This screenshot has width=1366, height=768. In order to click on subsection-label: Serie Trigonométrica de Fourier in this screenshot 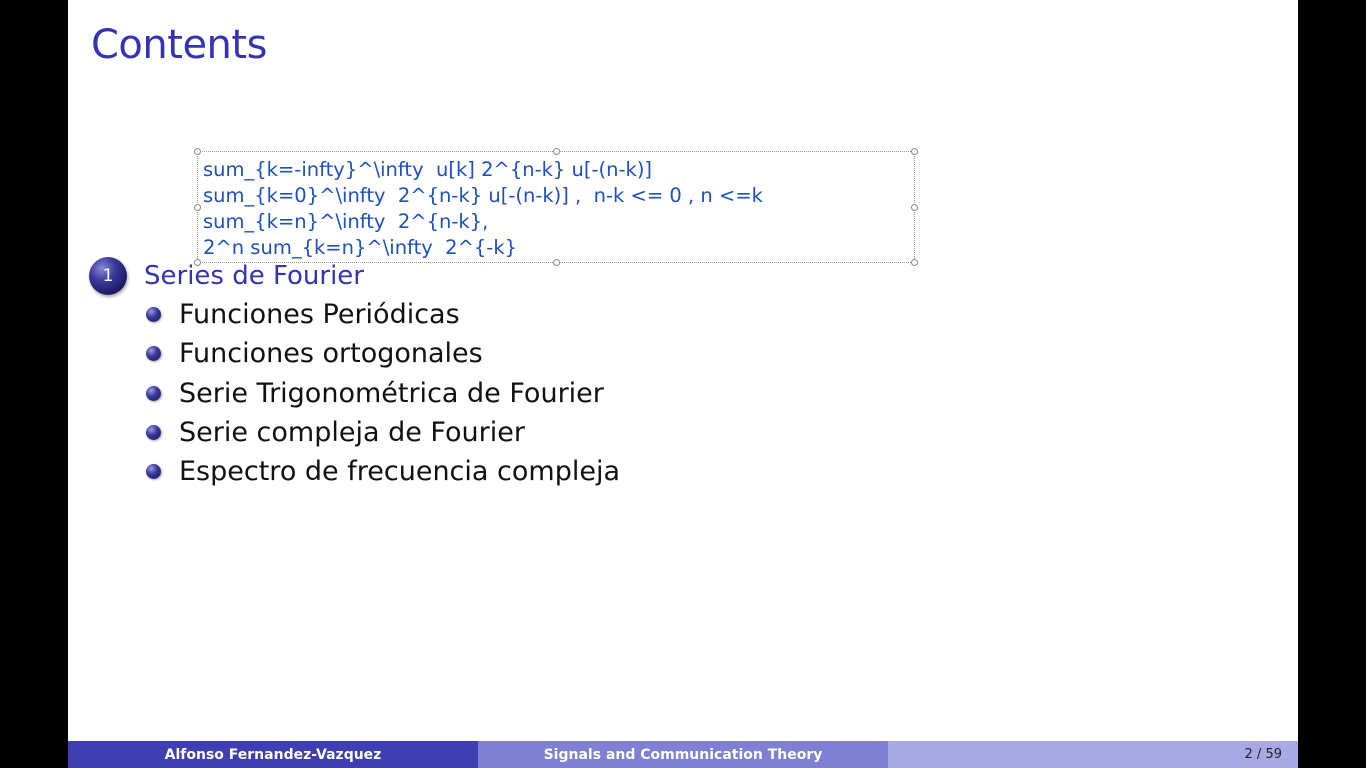, I will do `click(391, 393)`.